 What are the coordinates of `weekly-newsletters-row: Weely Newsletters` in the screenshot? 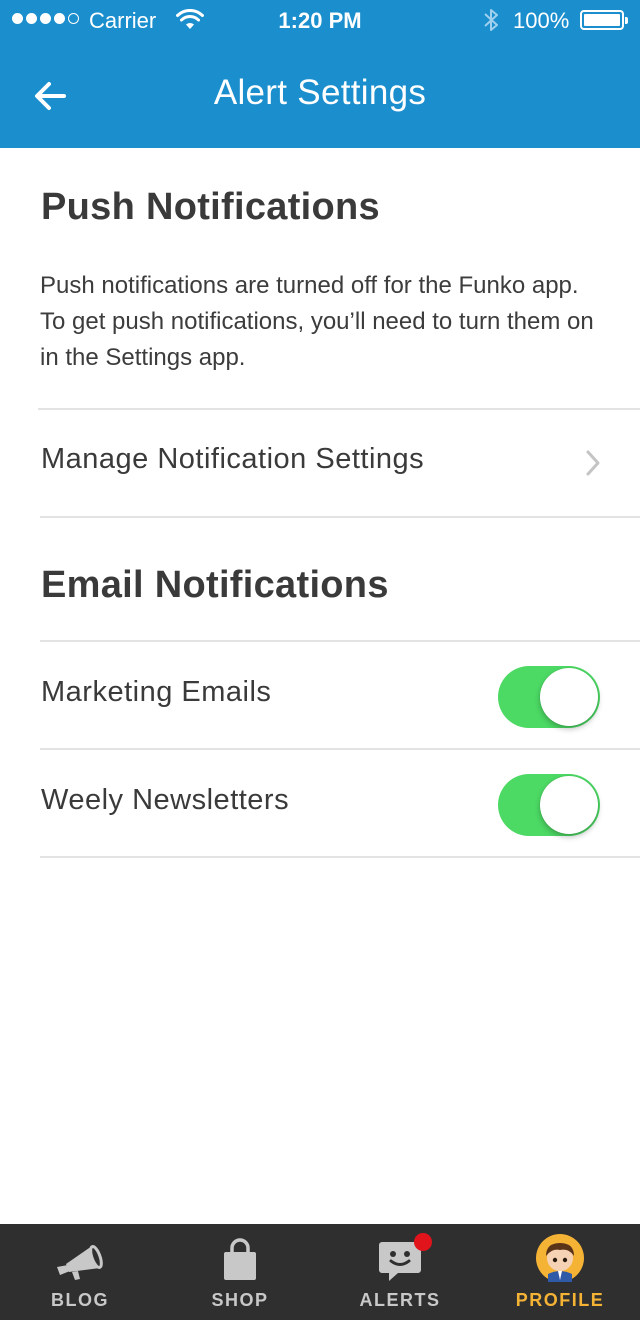 It's located at (320, 803).